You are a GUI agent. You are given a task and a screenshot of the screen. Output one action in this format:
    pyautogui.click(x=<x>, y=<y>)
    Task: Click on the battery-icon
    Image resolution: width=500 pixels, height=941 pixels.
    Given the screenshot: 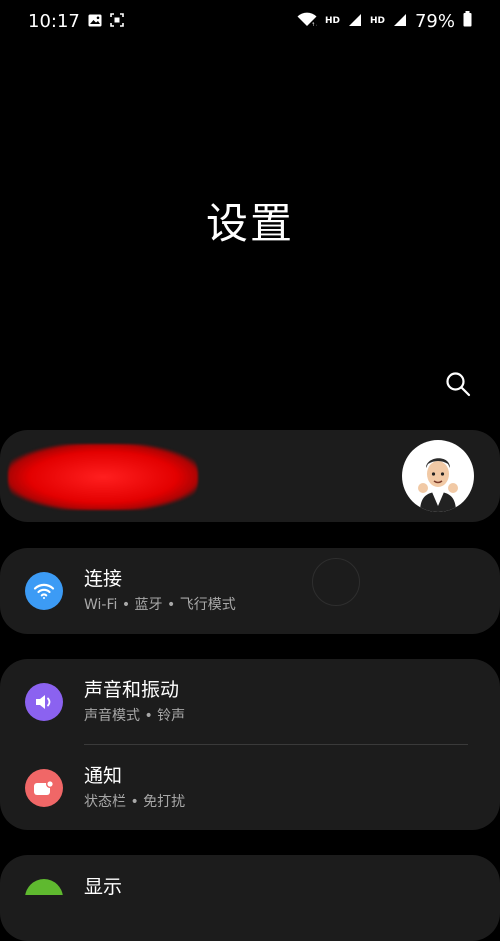 What is the action you would take?
    pyautogui.click(x=467, y=21)
    